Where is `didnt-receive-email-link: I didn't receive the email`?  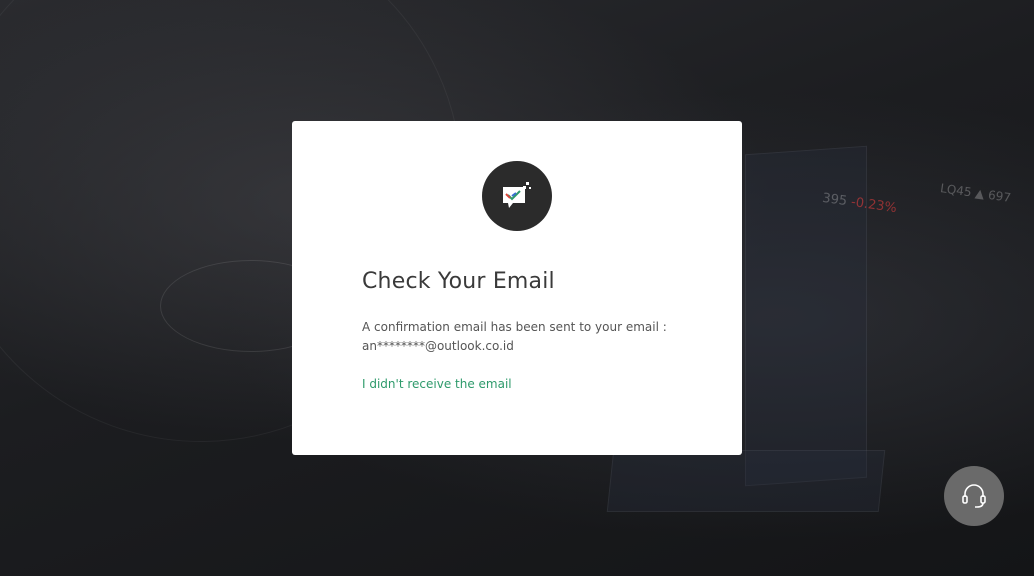 didnt-receive-email-link: I didn't receive the email is located at coordinates (437, 384).